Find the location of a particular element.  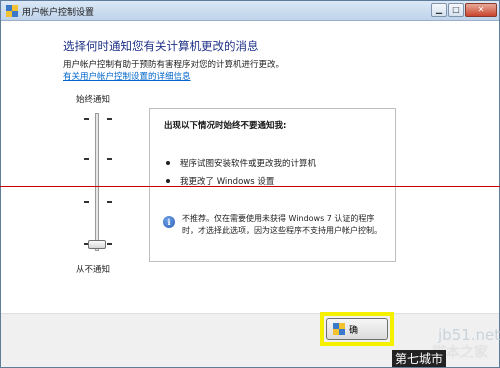

list-item: 程序试图安装软件或更改我的计算机 is located at coordinates (241, 163).